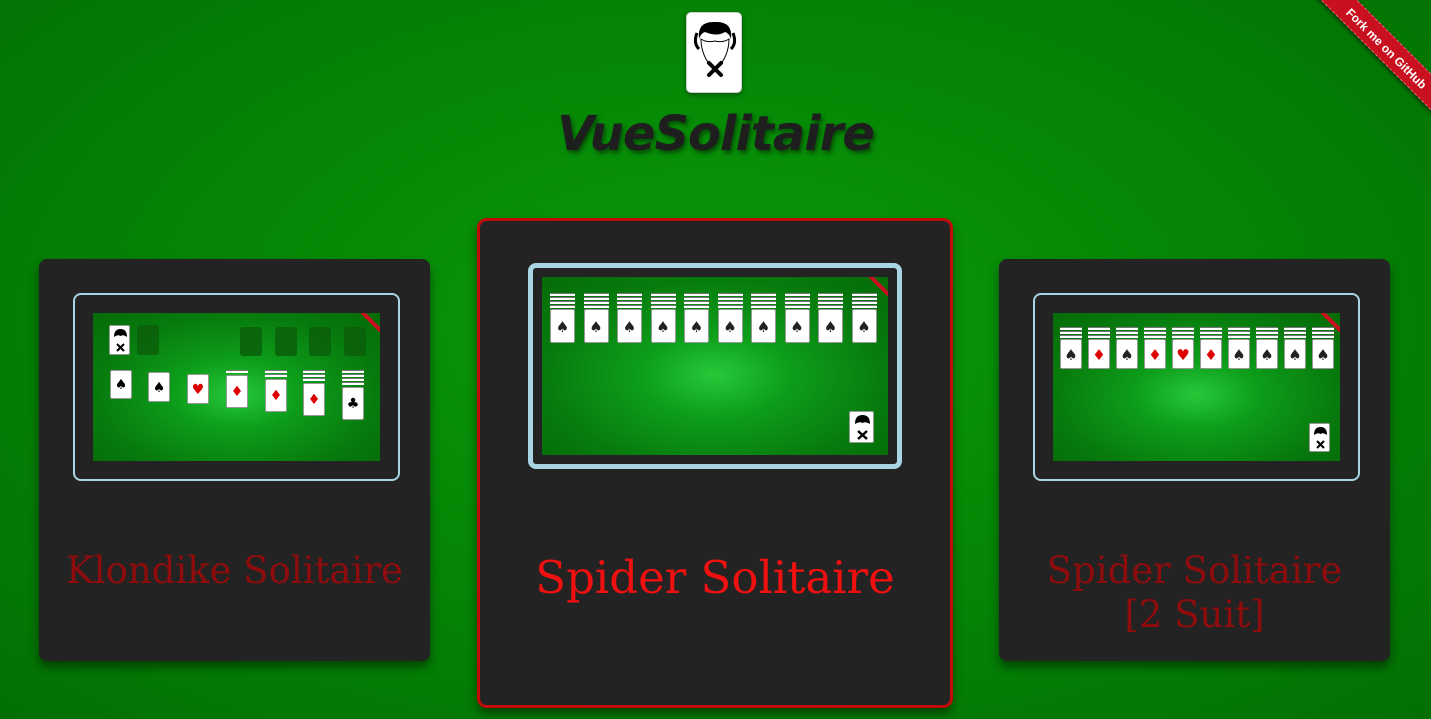 This screenshot has width=1431, height=719. I want to click on spider-preview-felt: ♠ ♠ ♠ ♠ ♠ ♠ ♠ ♠ ♠ ♠, so click(715, 366).